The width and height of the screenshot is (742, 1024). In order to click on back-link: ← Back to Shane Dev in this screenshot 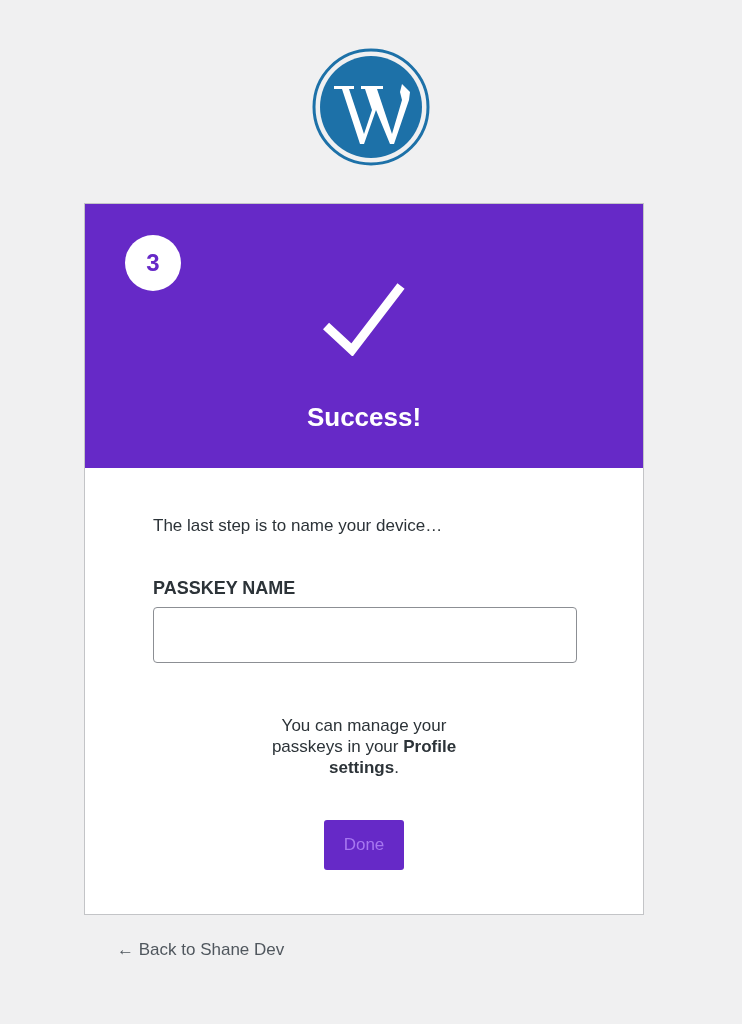, I will do `click(201, 950)`.